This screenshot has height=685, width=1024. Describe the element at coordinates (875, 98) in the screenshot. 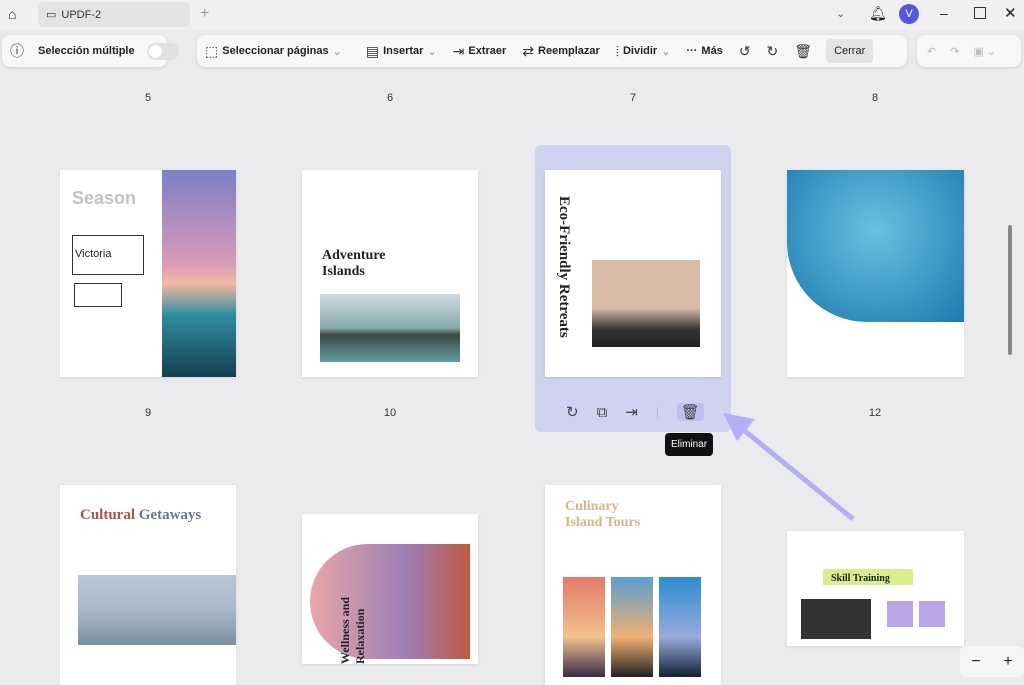

I see `page-number: 8` at that location.